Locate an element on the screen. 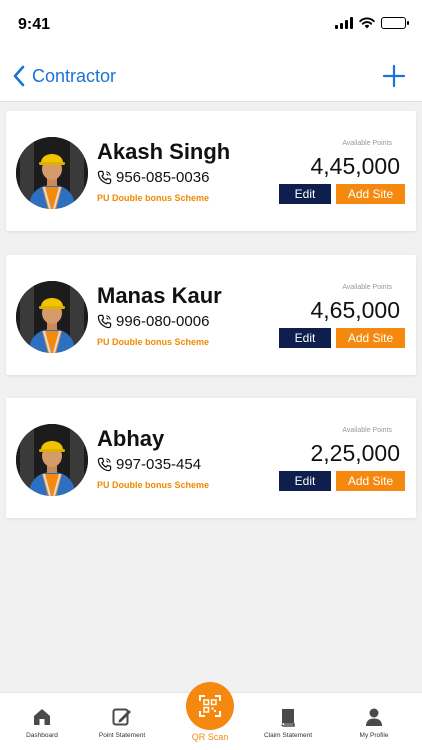 The image size is (422, 750). contractor-phone: 997-035-454 is located at coordinates (149, 464).